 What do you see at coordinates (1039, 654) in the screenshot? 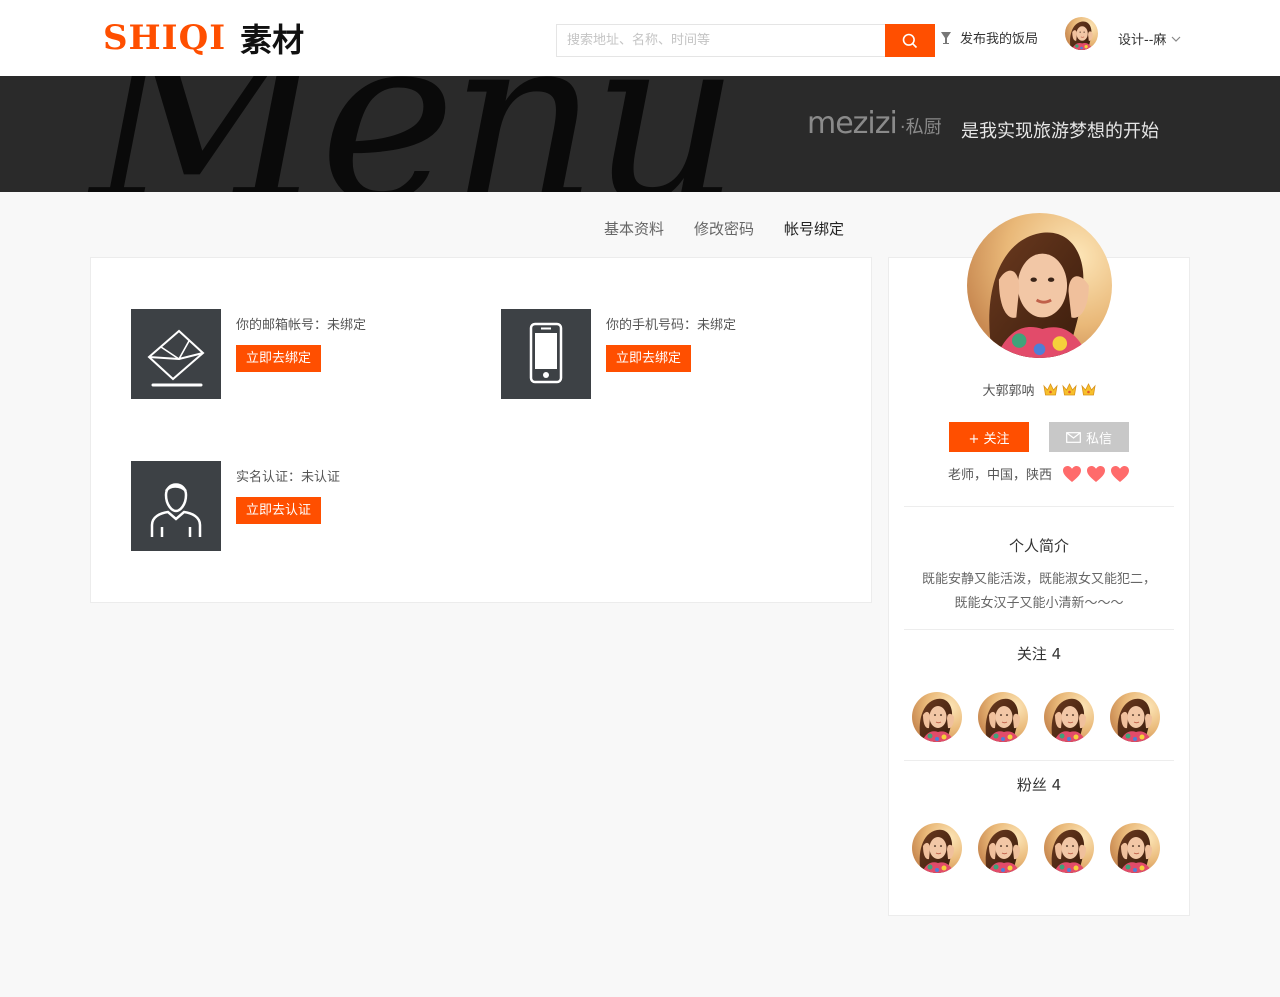
I see `following-title: 关注 4` at bounding box center [1039, 654].